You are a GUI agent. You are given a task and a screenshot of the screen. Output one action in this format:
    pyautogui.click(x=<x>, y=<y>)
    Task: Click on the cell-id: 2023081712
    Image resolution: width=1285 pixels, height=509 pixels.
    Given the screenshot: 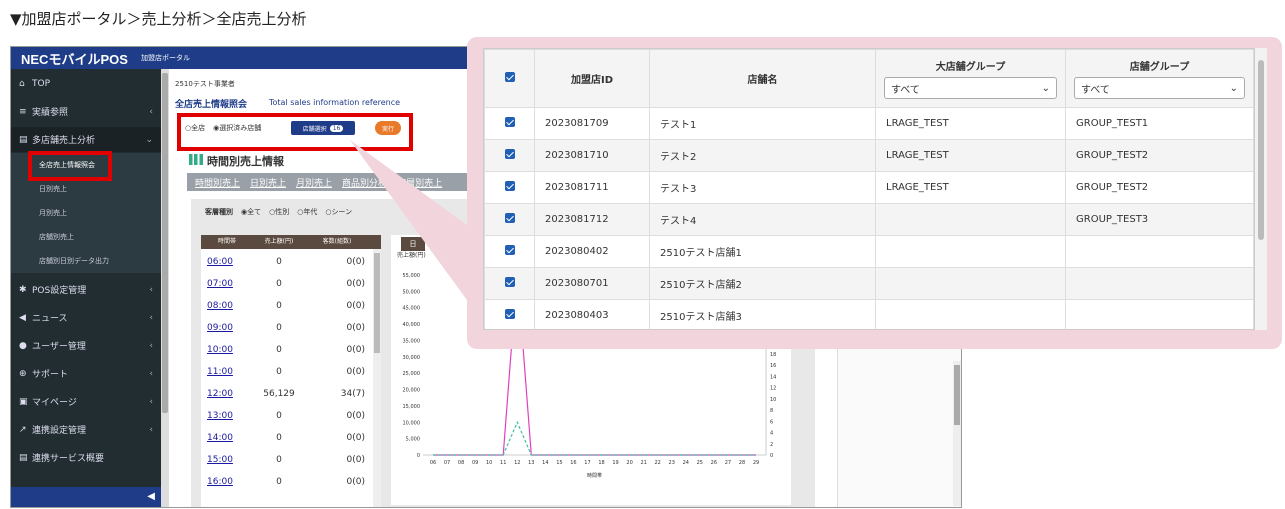 What is the action you would take?
    pyautogui.click(x=592, y=219)
    